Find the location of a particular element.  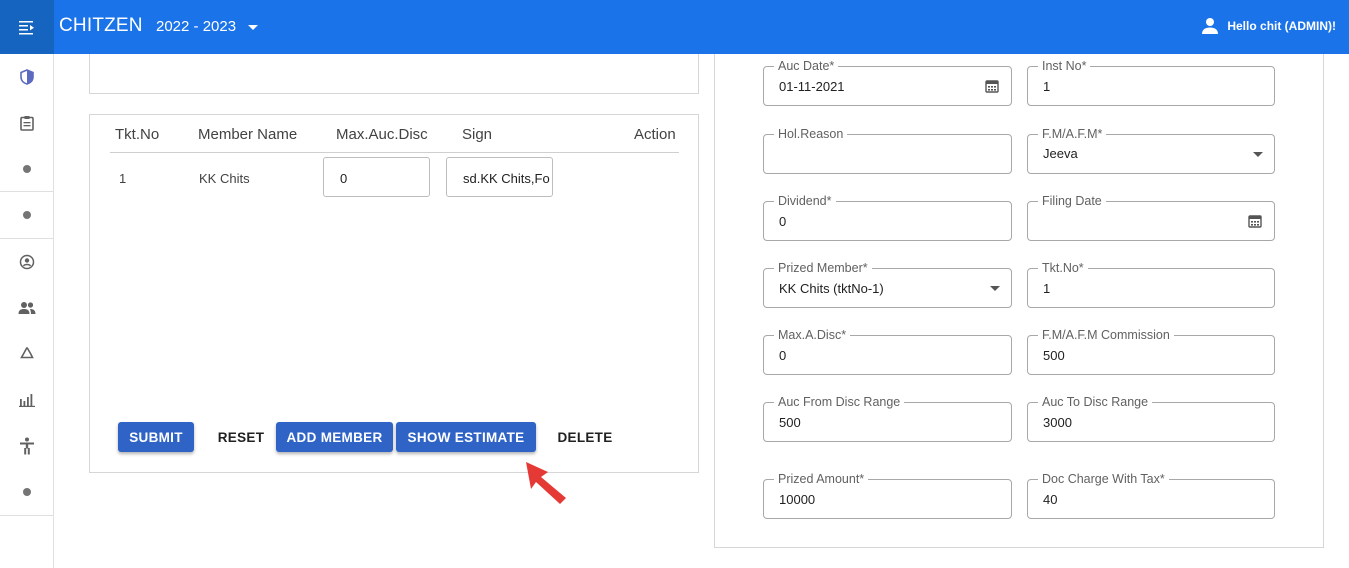

header-sign: Sign is located at coordinates (477, 134).